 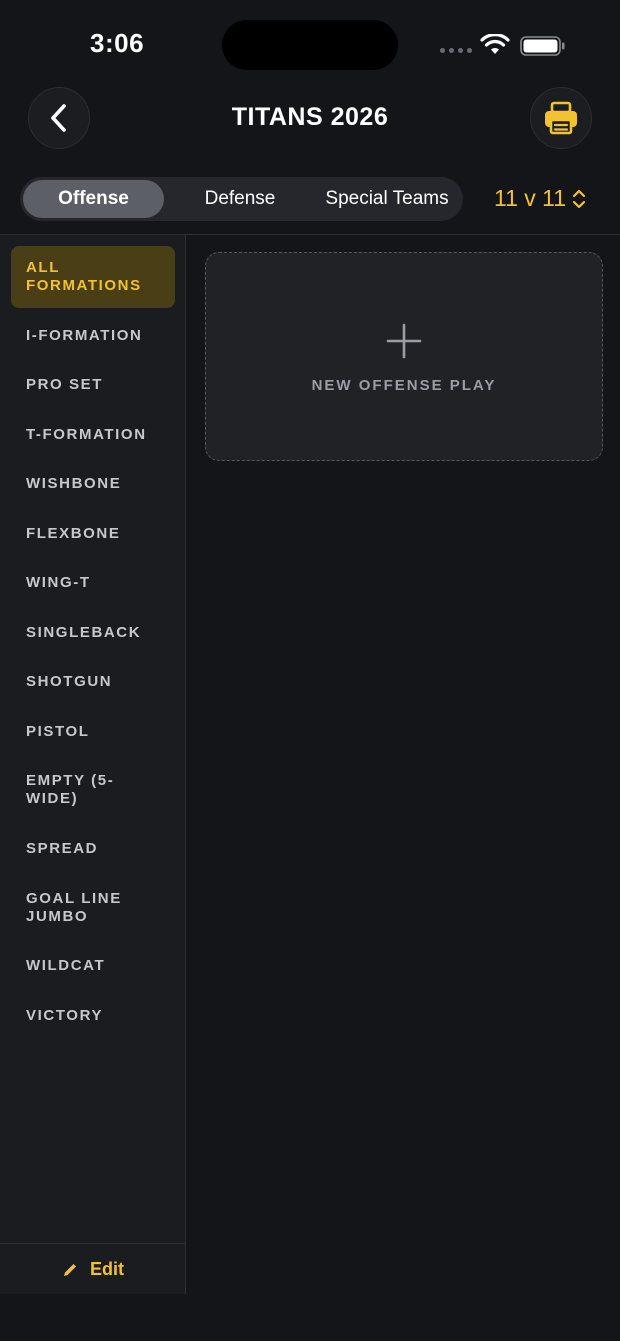 I want to click on new-play-label: NEW OFFENSE PLAY, so click(x=404, y=385).